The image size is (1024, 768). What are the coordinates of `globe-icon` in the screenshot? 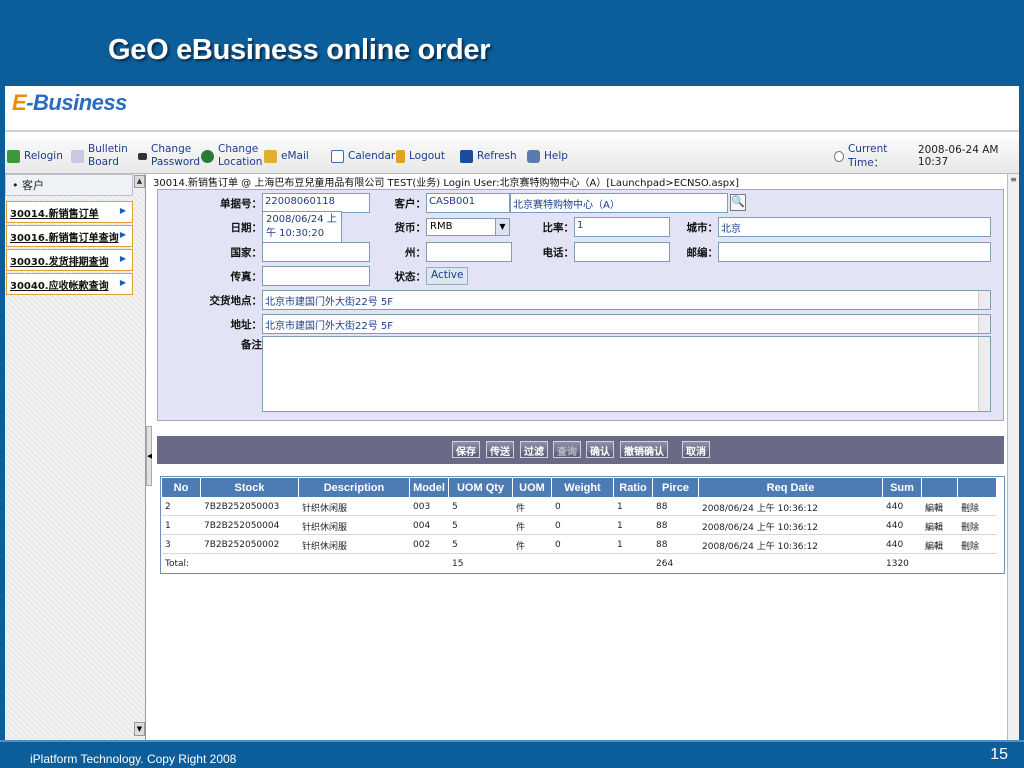 It's located at (207, 156).